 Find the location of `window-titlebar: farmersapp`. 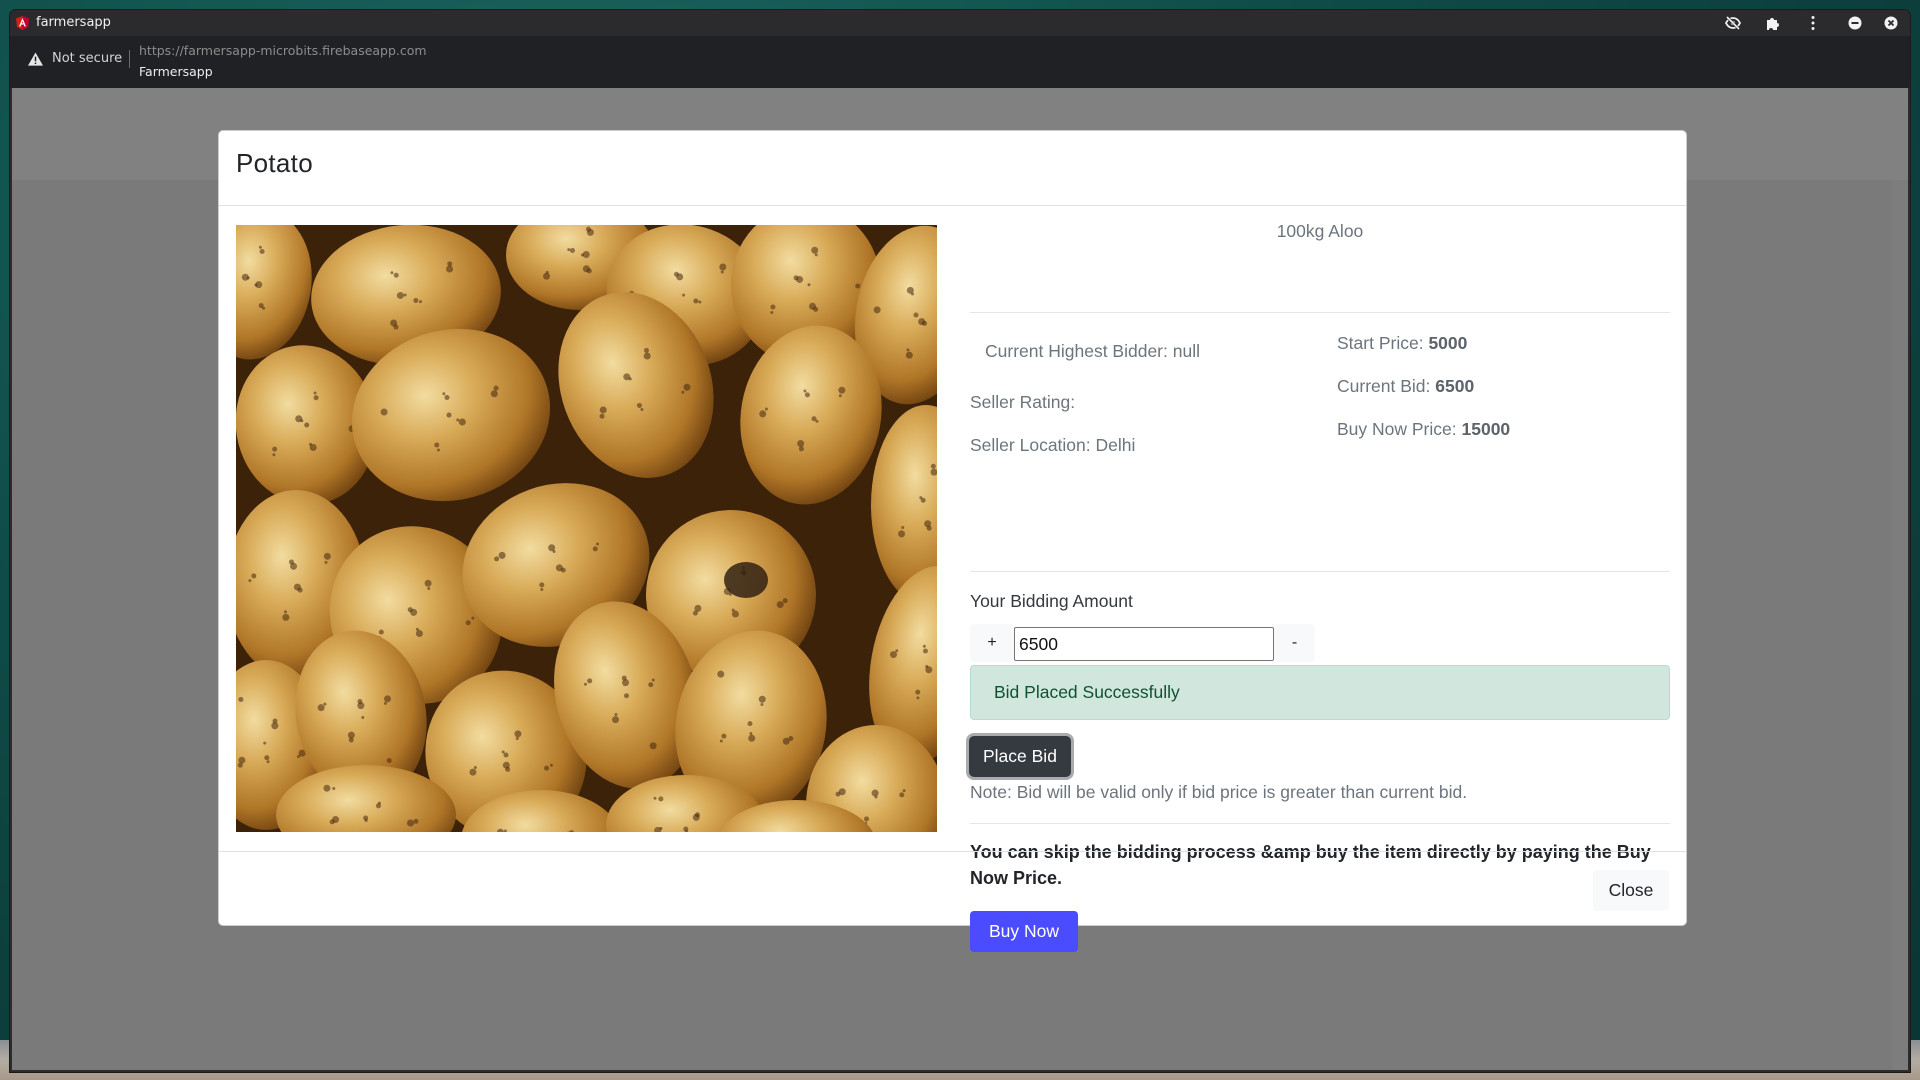

window-titlebar: farmersapp is located at coordinates (960, 23).